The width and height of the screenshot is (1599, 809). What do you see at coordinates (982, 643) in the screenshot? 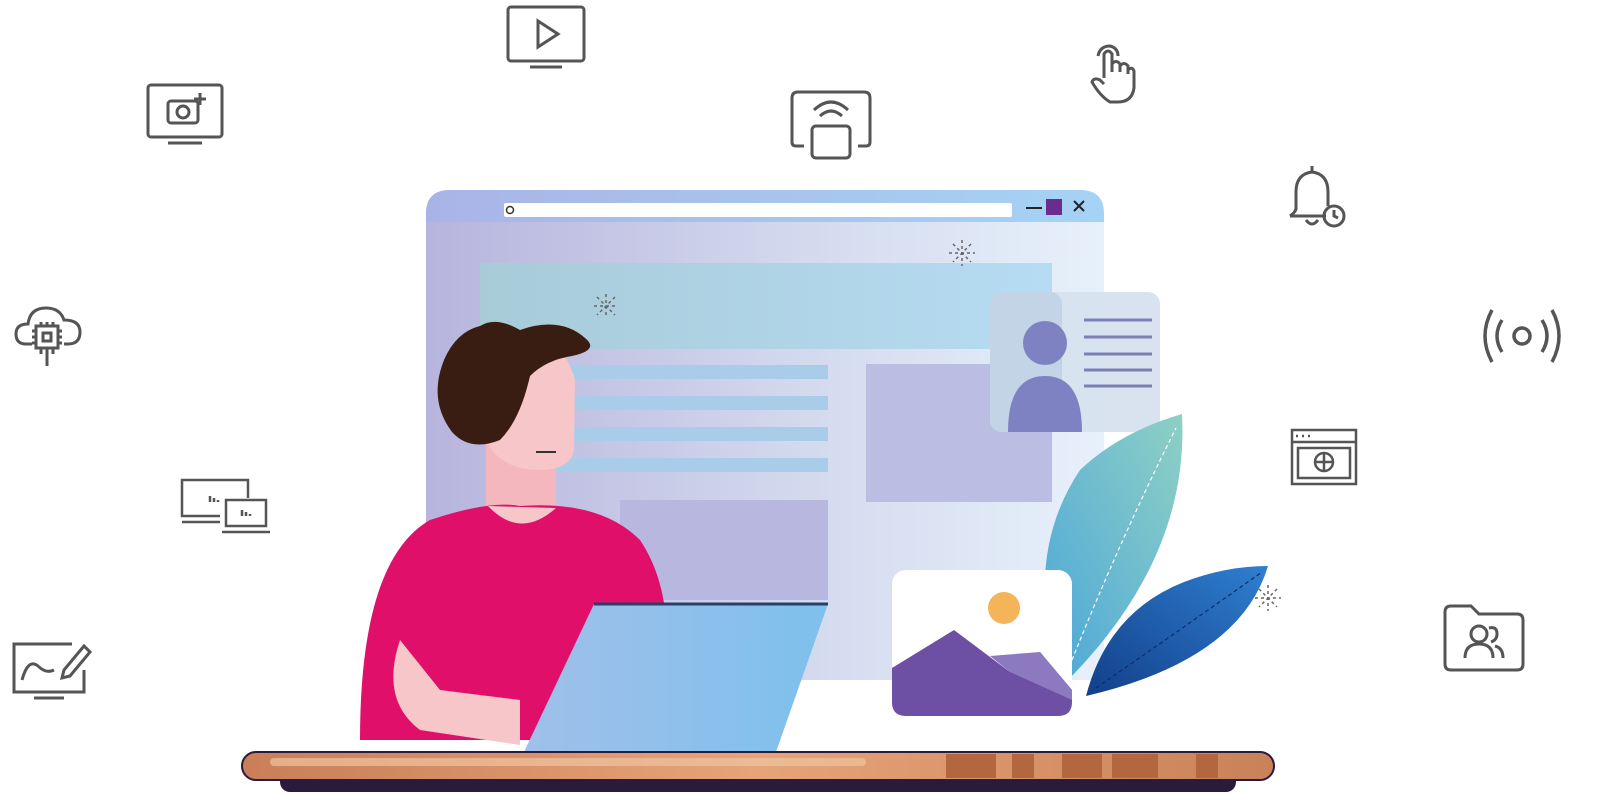
I see `image-card` at bounding box center [982, 643].